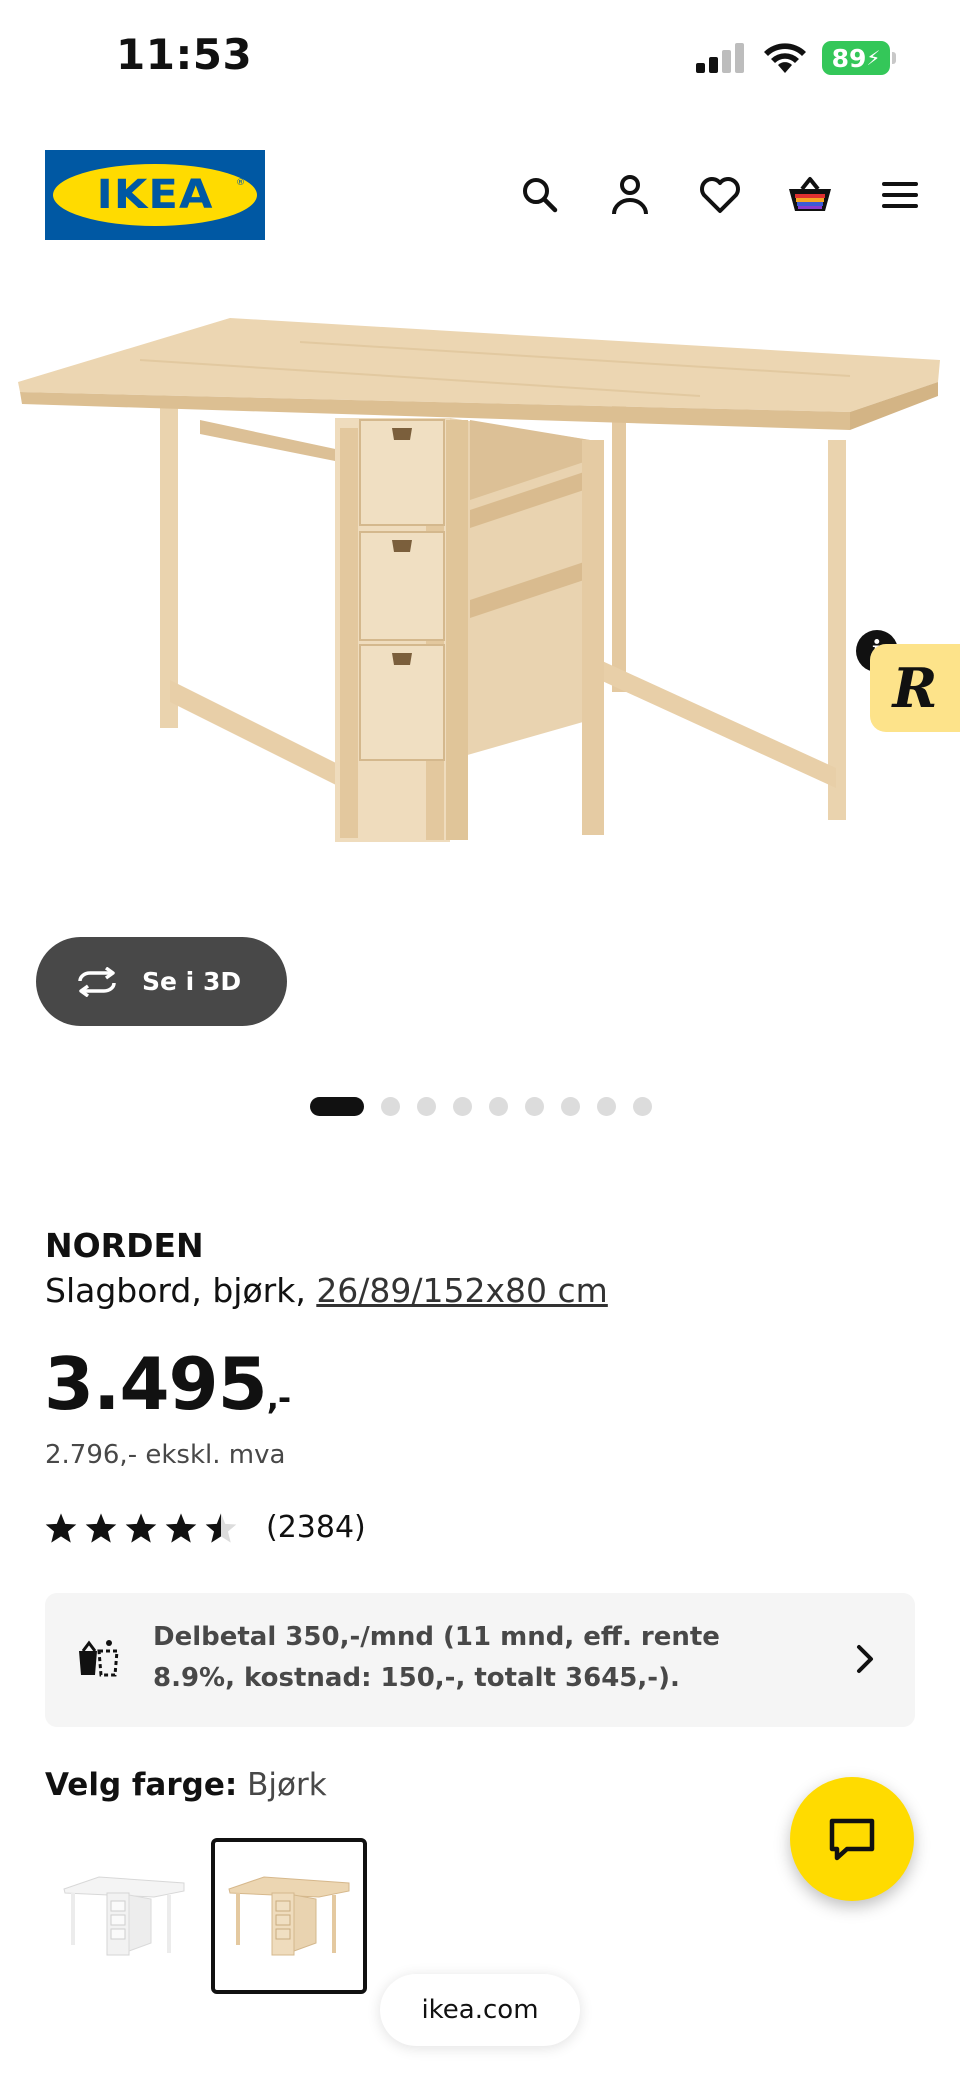  I want to click on menu-icon, so click(900, 195).